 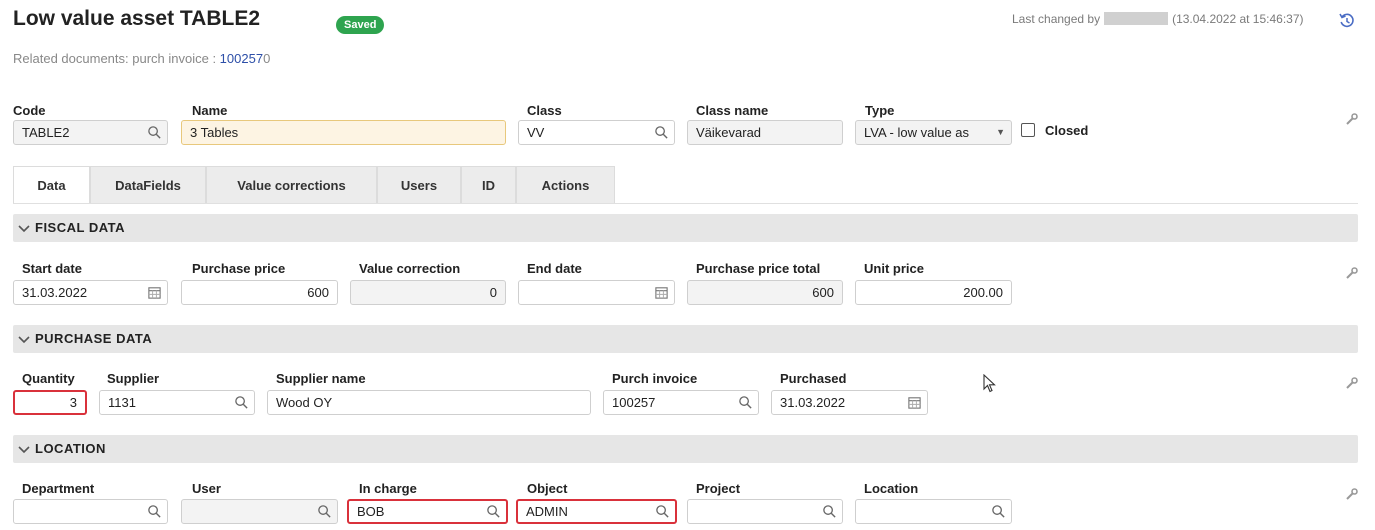 What do you see at coordinates (427, 511) in the screenshot?
I see `in-charge-field: BOB` at bounding box center [427, 511].